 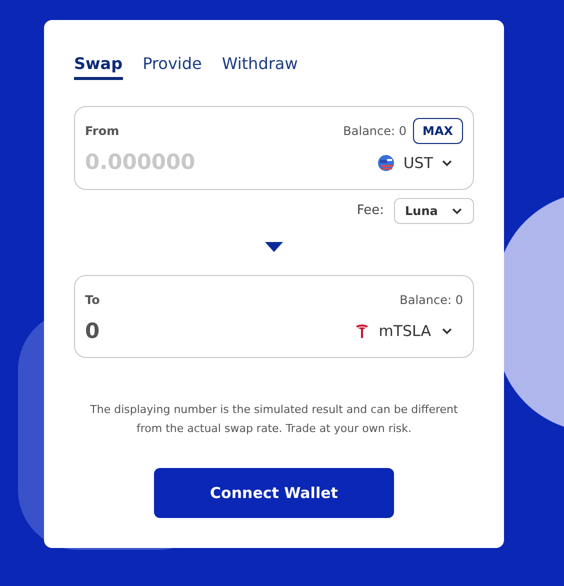 What do you see at coordinates (274, 247) in the screenshot?
I see `down-arrow-icon` at bounding box center [274, 247].